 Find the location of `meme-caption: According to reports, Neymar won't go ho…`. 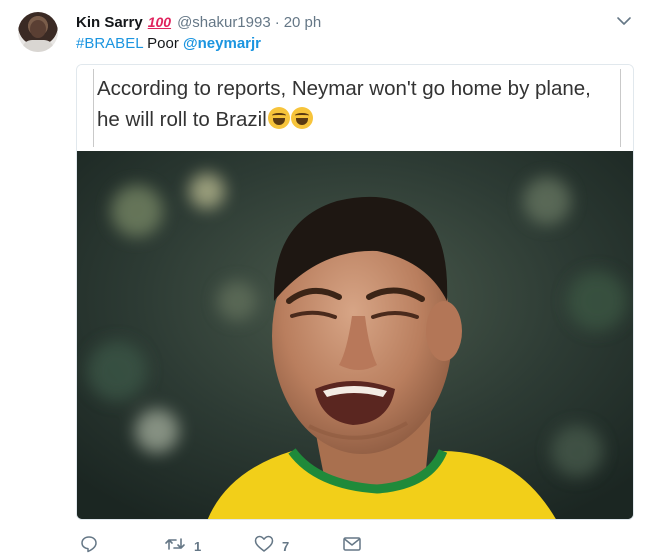

meme-caption: According to reports, Neymar won't go ho… is located at coordinates (357, 104).